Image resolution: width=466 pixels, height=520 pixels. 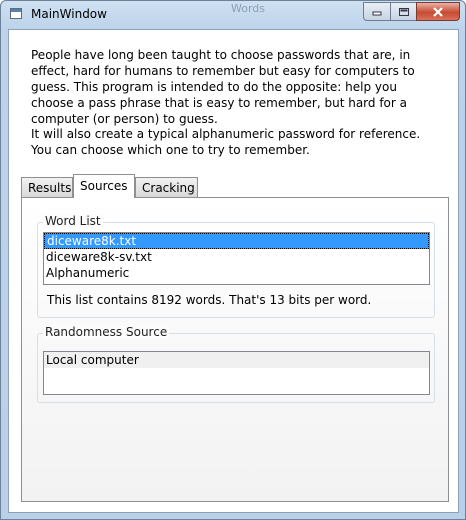 I want to click on tab-sources: Sources, so click(x=104, y=186).